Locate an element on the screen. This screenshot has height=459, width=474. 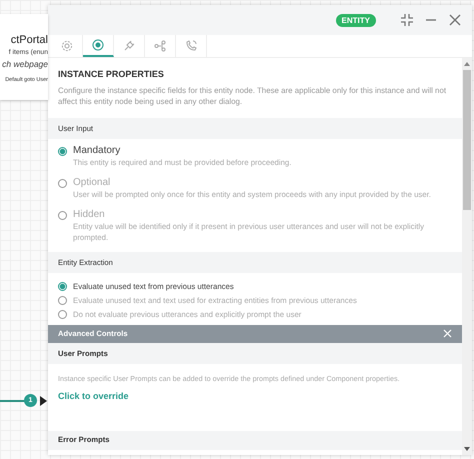
scroll-thumb is located at coordinates (467, 140).